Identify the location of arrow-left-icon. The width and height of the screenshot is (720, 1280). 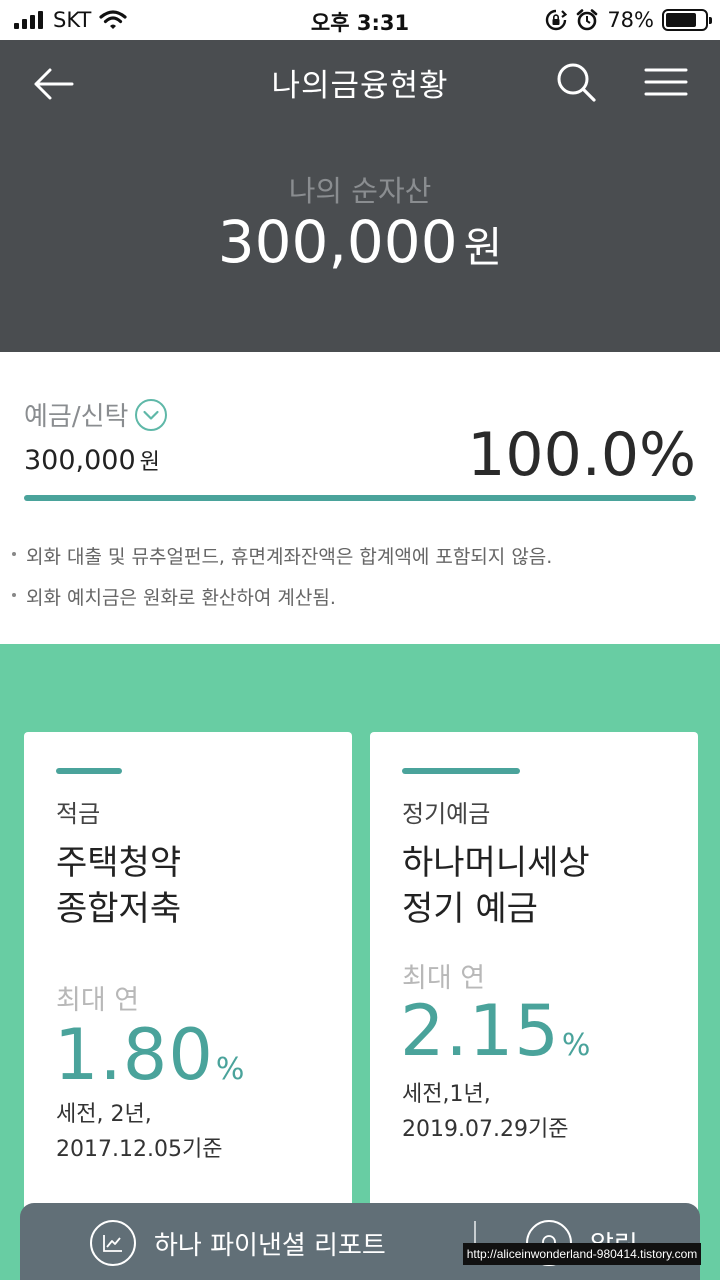
(54, 84).